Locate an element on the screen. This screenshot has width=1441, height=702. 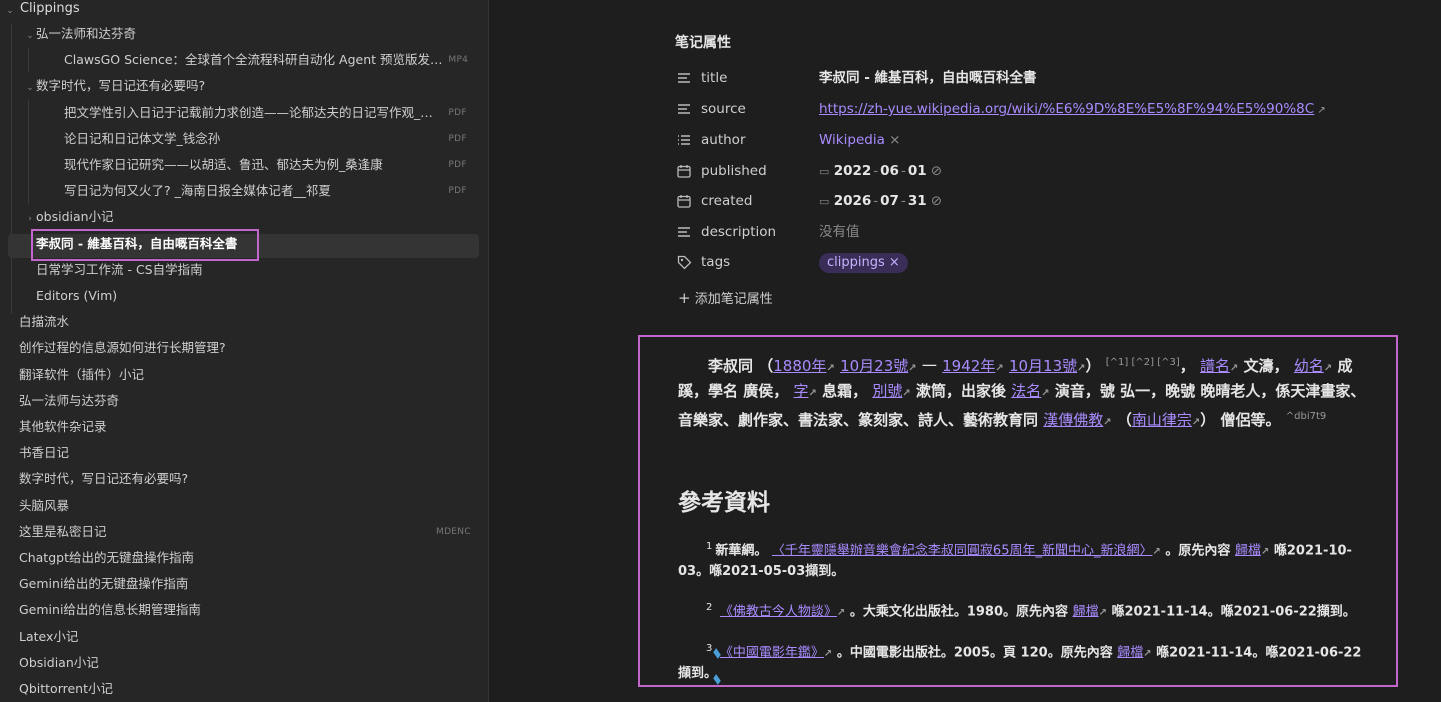
tree-item-label: 其他软件杂记录 is located at coordinates (63, 426).